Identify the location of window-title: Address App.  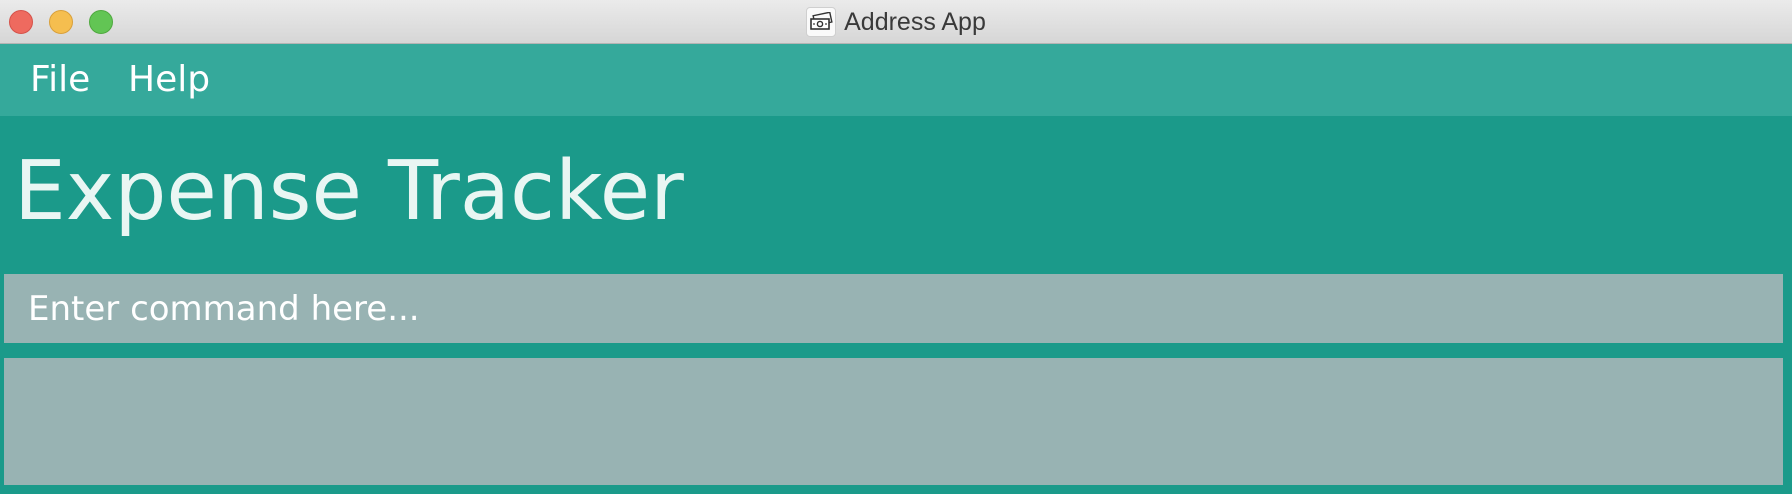
(915, 21).